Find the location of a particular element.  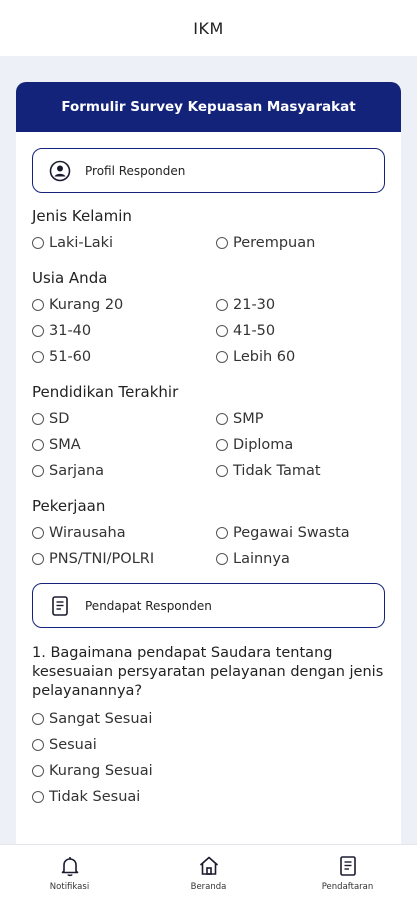

radio-option: Pegawai Swasta is located at coordinates (301, 533).